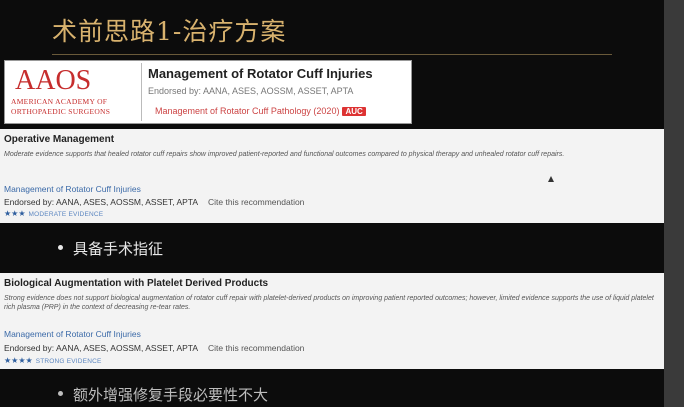  What do you see at coordinates (18, 360) in the screenshot?
I see `star-rating-icon: ★★★★` at bounding box center [18, 360].